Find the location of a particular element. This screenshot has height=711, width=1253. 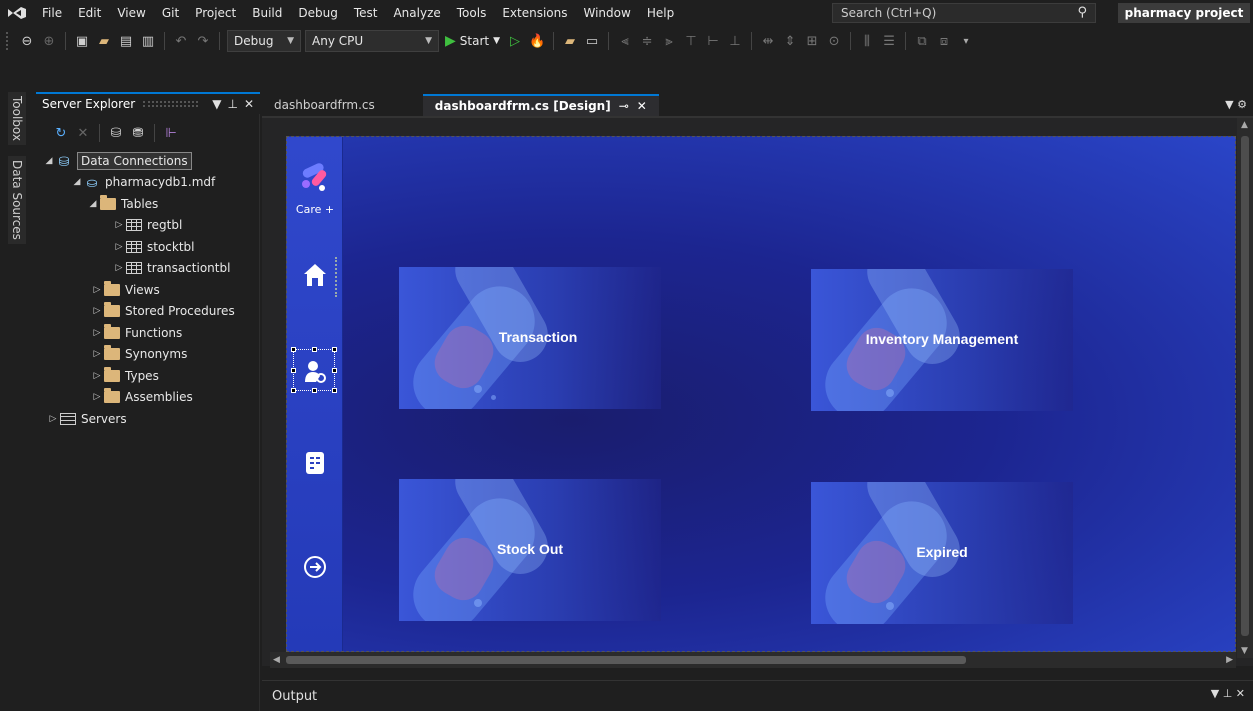

tree-node-tables: ◢ Tables is located at coordinates (148, 204).